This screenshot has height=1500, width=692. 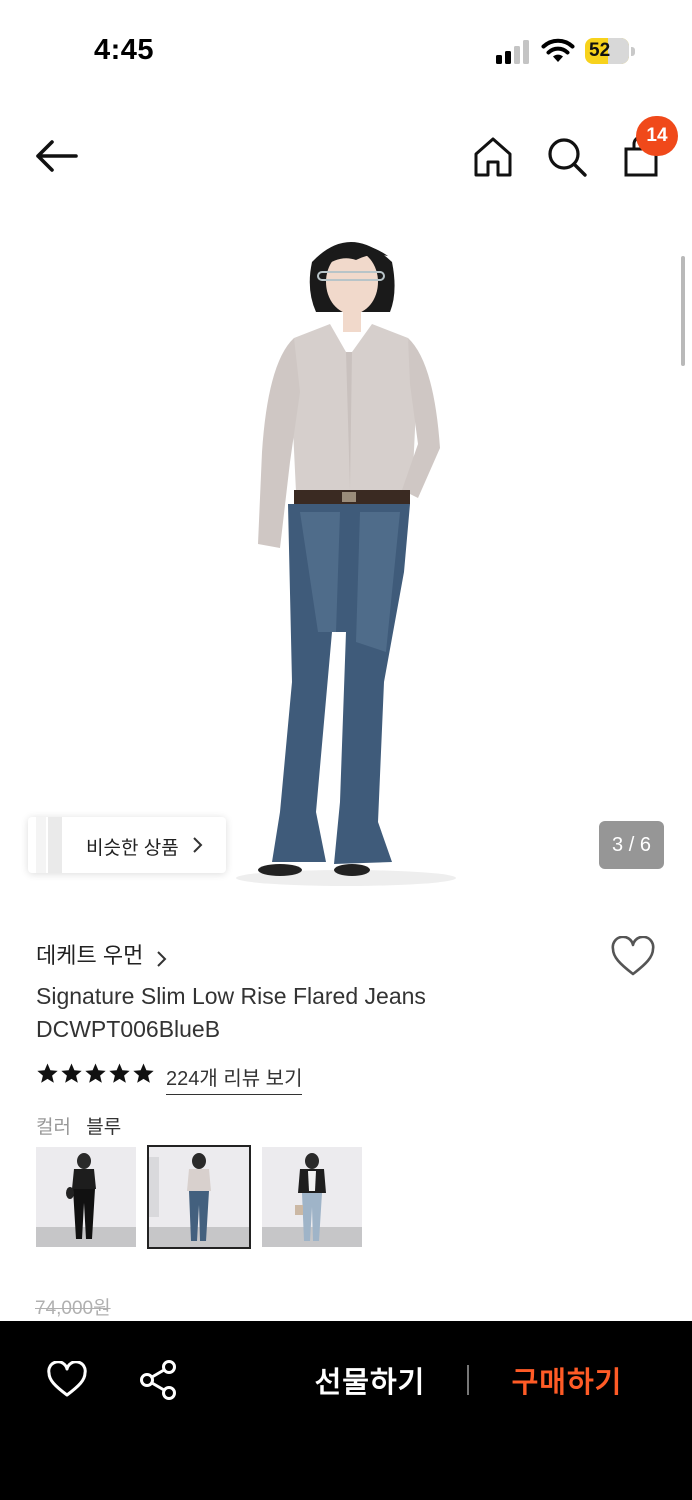 I want to click on original-price: 74,000원, so click(x=73, y=1308).